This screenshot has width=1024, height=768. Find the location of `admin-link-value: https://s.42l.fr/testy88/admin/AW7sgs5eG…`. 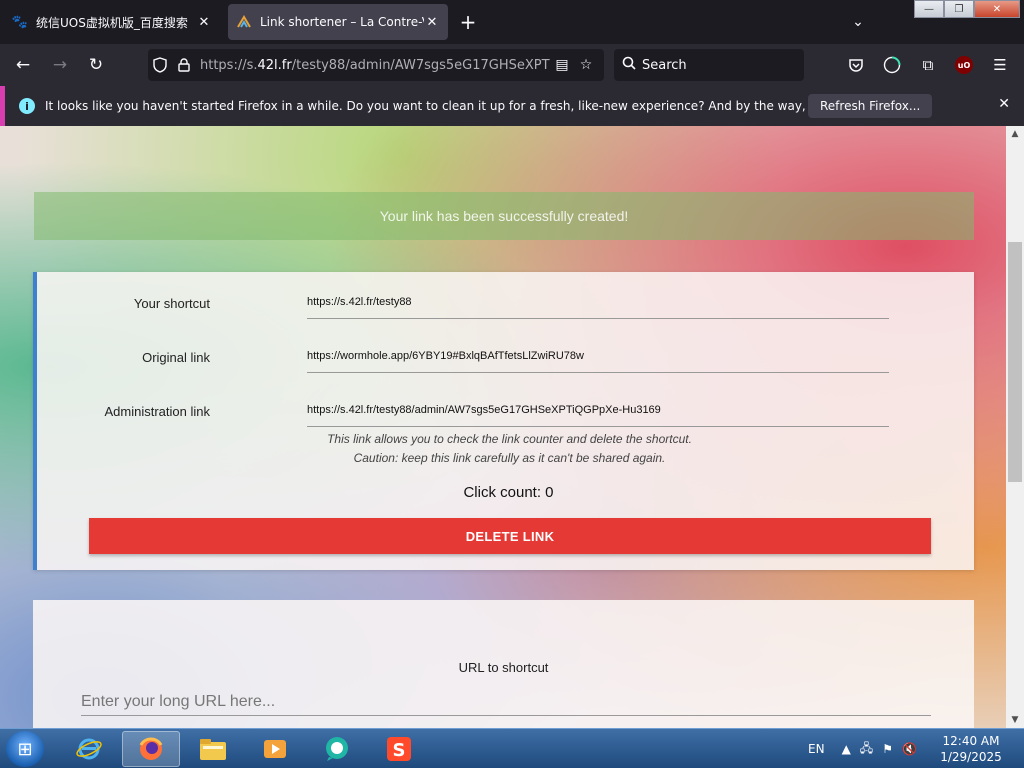

admin-link-value: https://s.42l.fr/testy88/admin/AW7sgs5eG… is located at coordinates (598, 415).